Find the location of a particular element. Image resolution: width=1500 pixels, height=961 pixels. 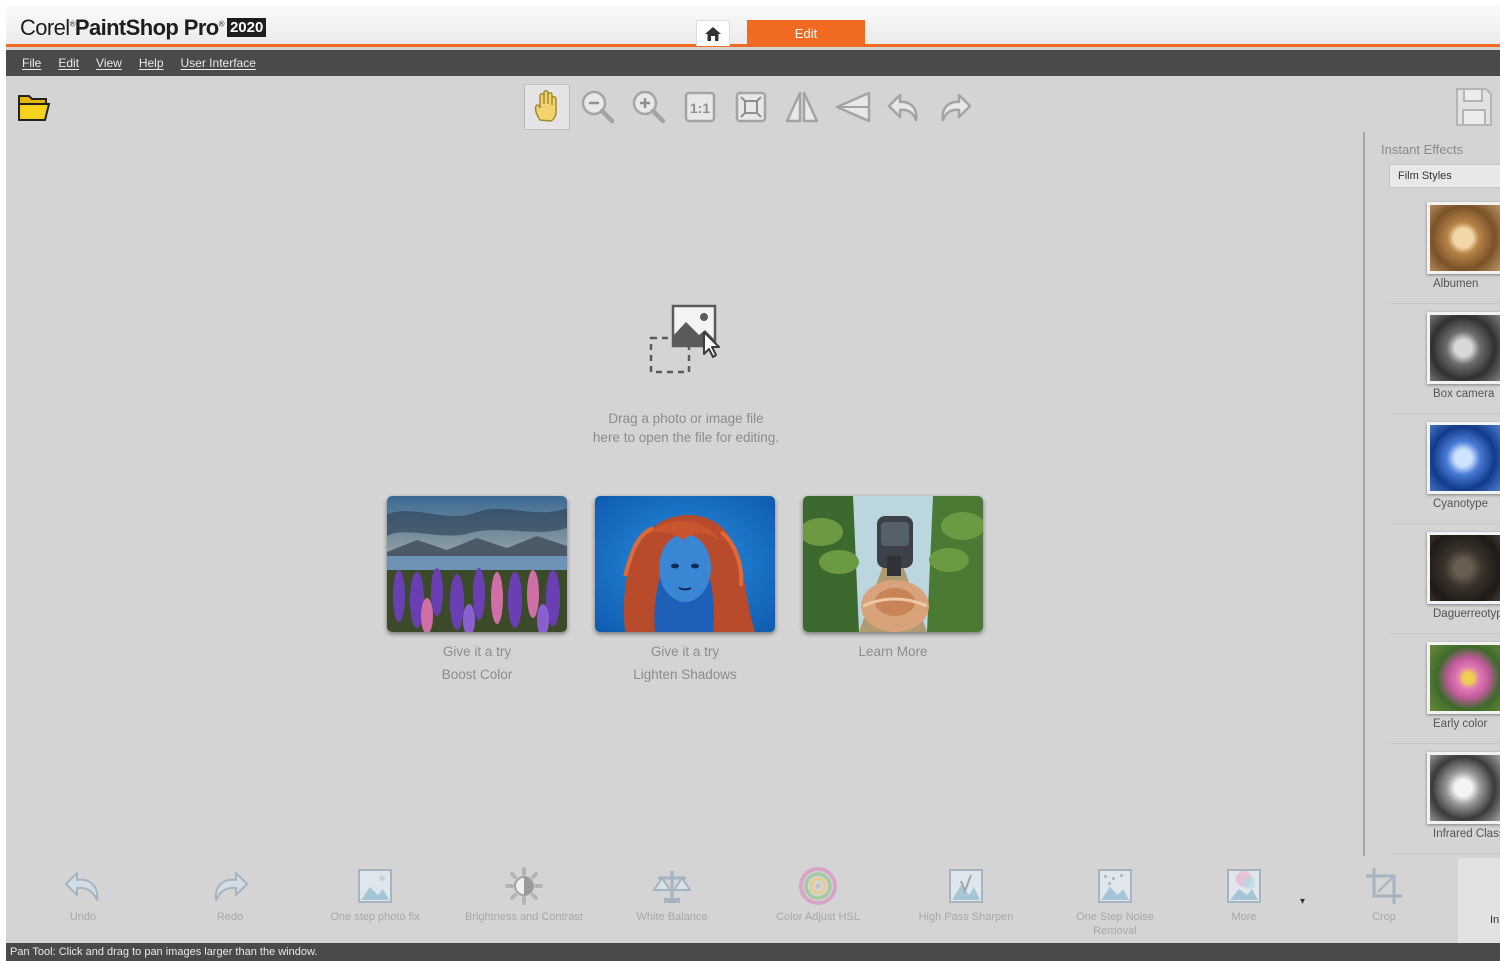

panel-title: Instant Effects is located at coordinates (1422, 149).